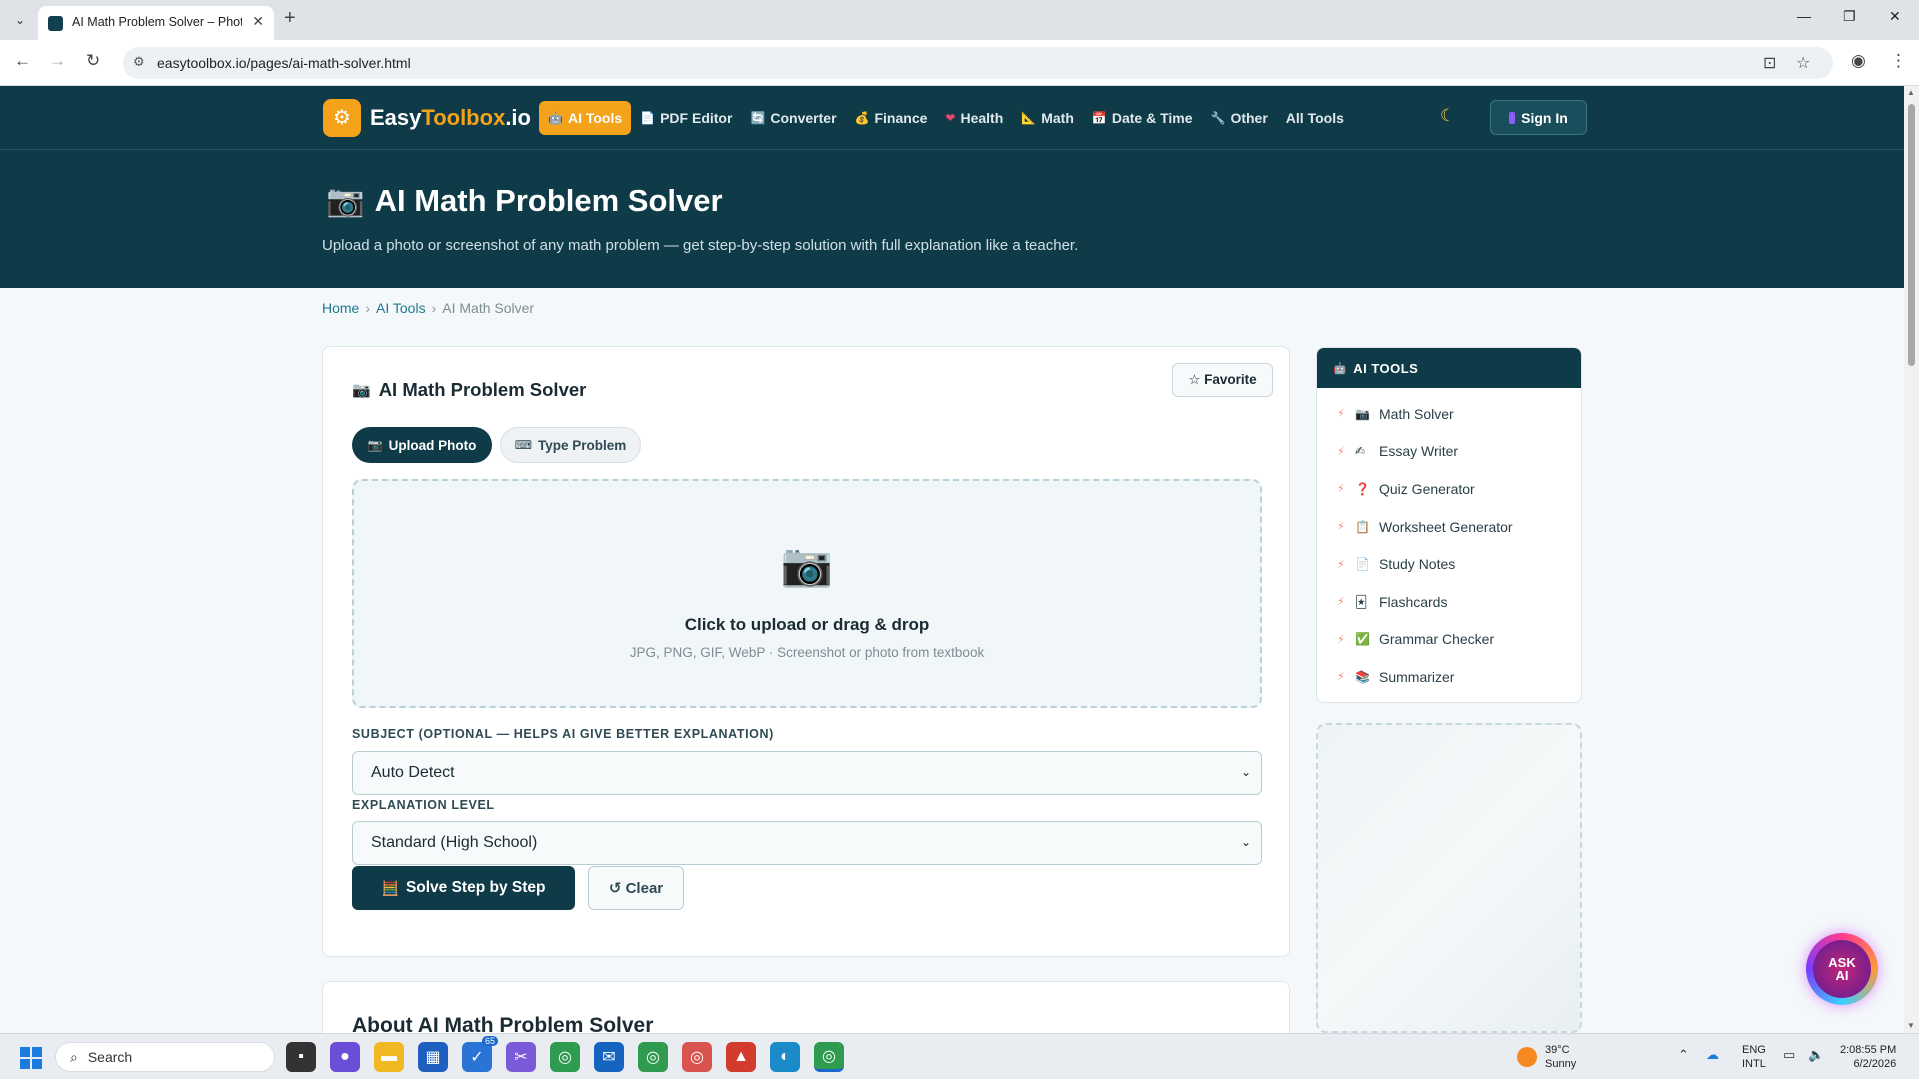 This screenshot has height=1079, width=1919. What do you see at coordinates (636, 888) in the screenshot?
I see `clear-button: ↺ Clear` at bounding box center [636, 888].